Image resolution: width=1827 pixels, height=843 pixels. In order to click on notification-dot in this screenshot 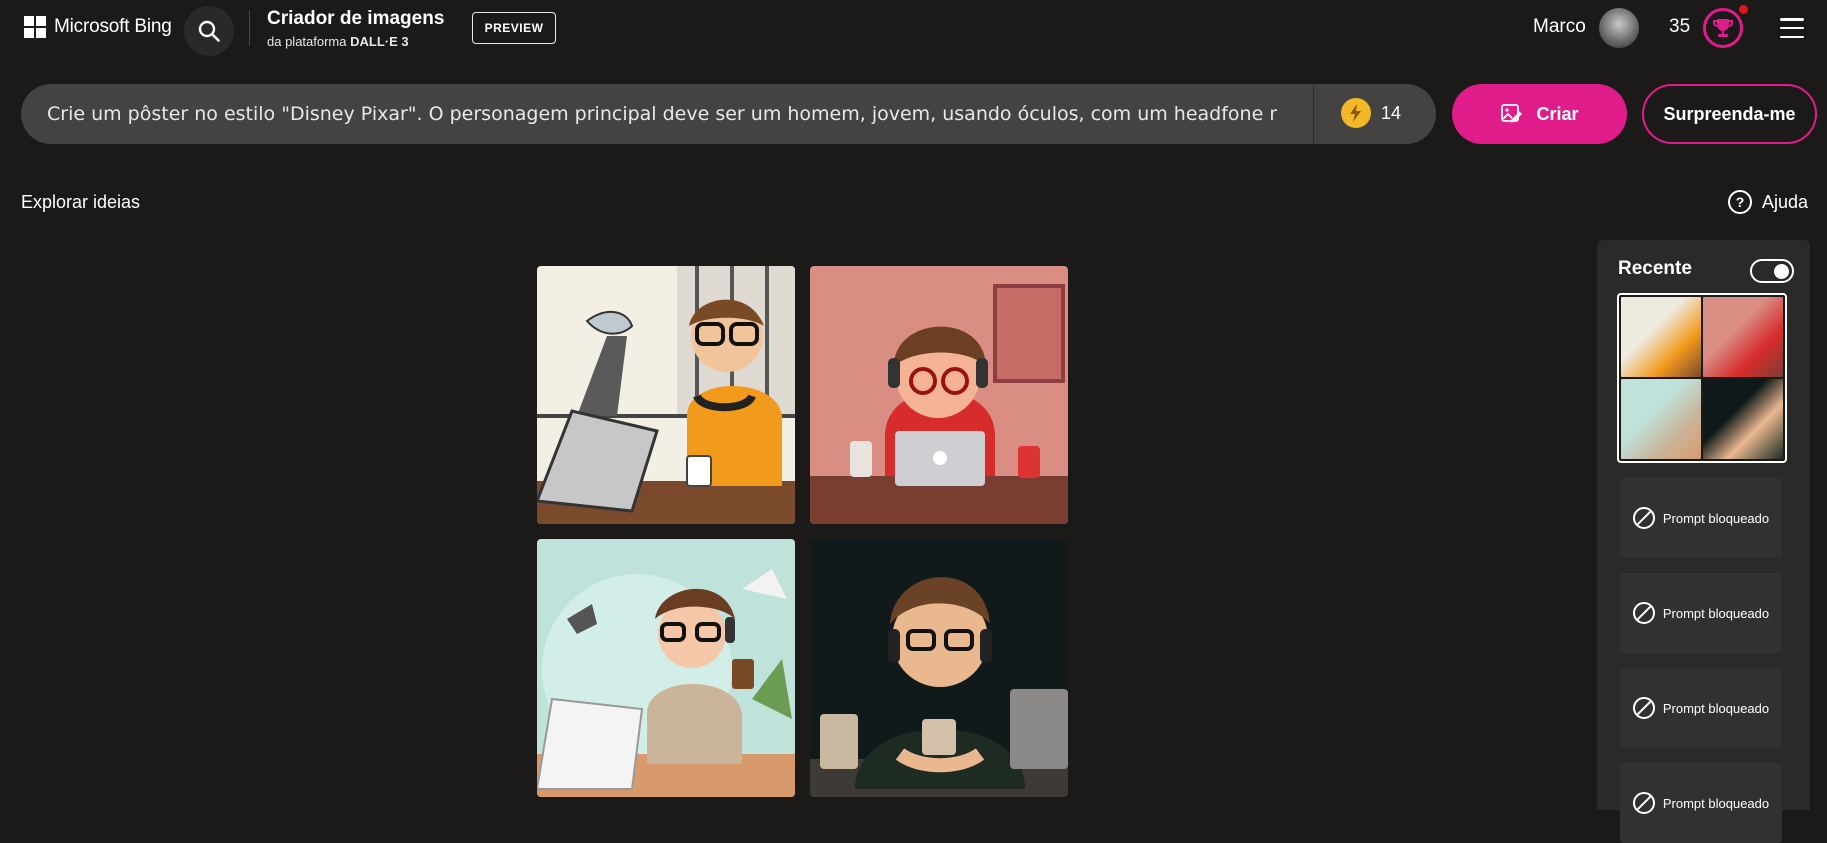, I will do `click(1743, 9)`.